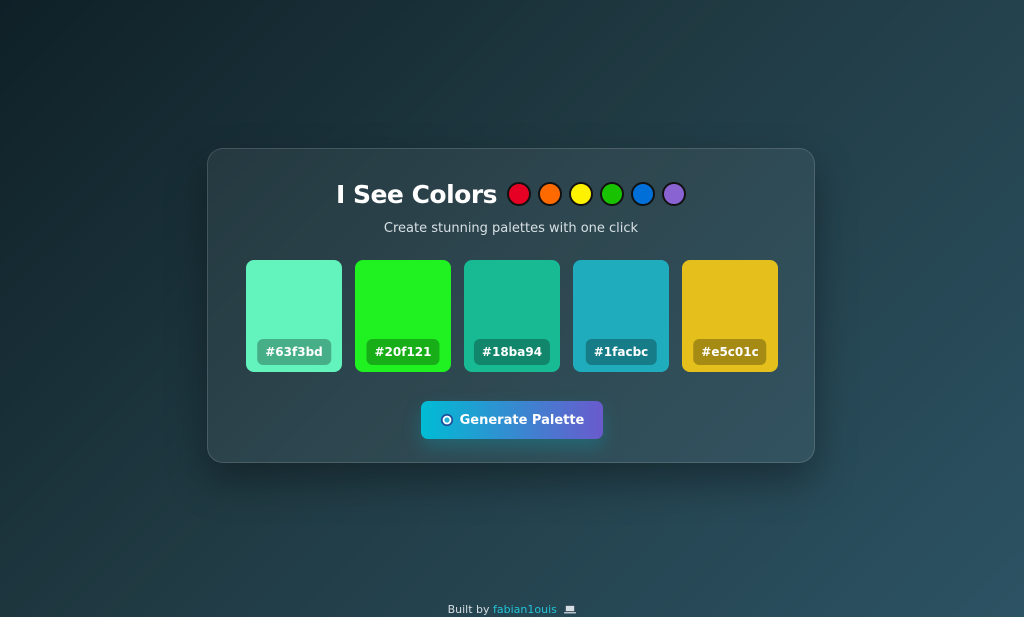 The height and width of the screenshot is (617, 1024). What do you see at coordinates (519, 194) in the screenshot?
I see `title-dot-red` at bounding box center [519, 194].